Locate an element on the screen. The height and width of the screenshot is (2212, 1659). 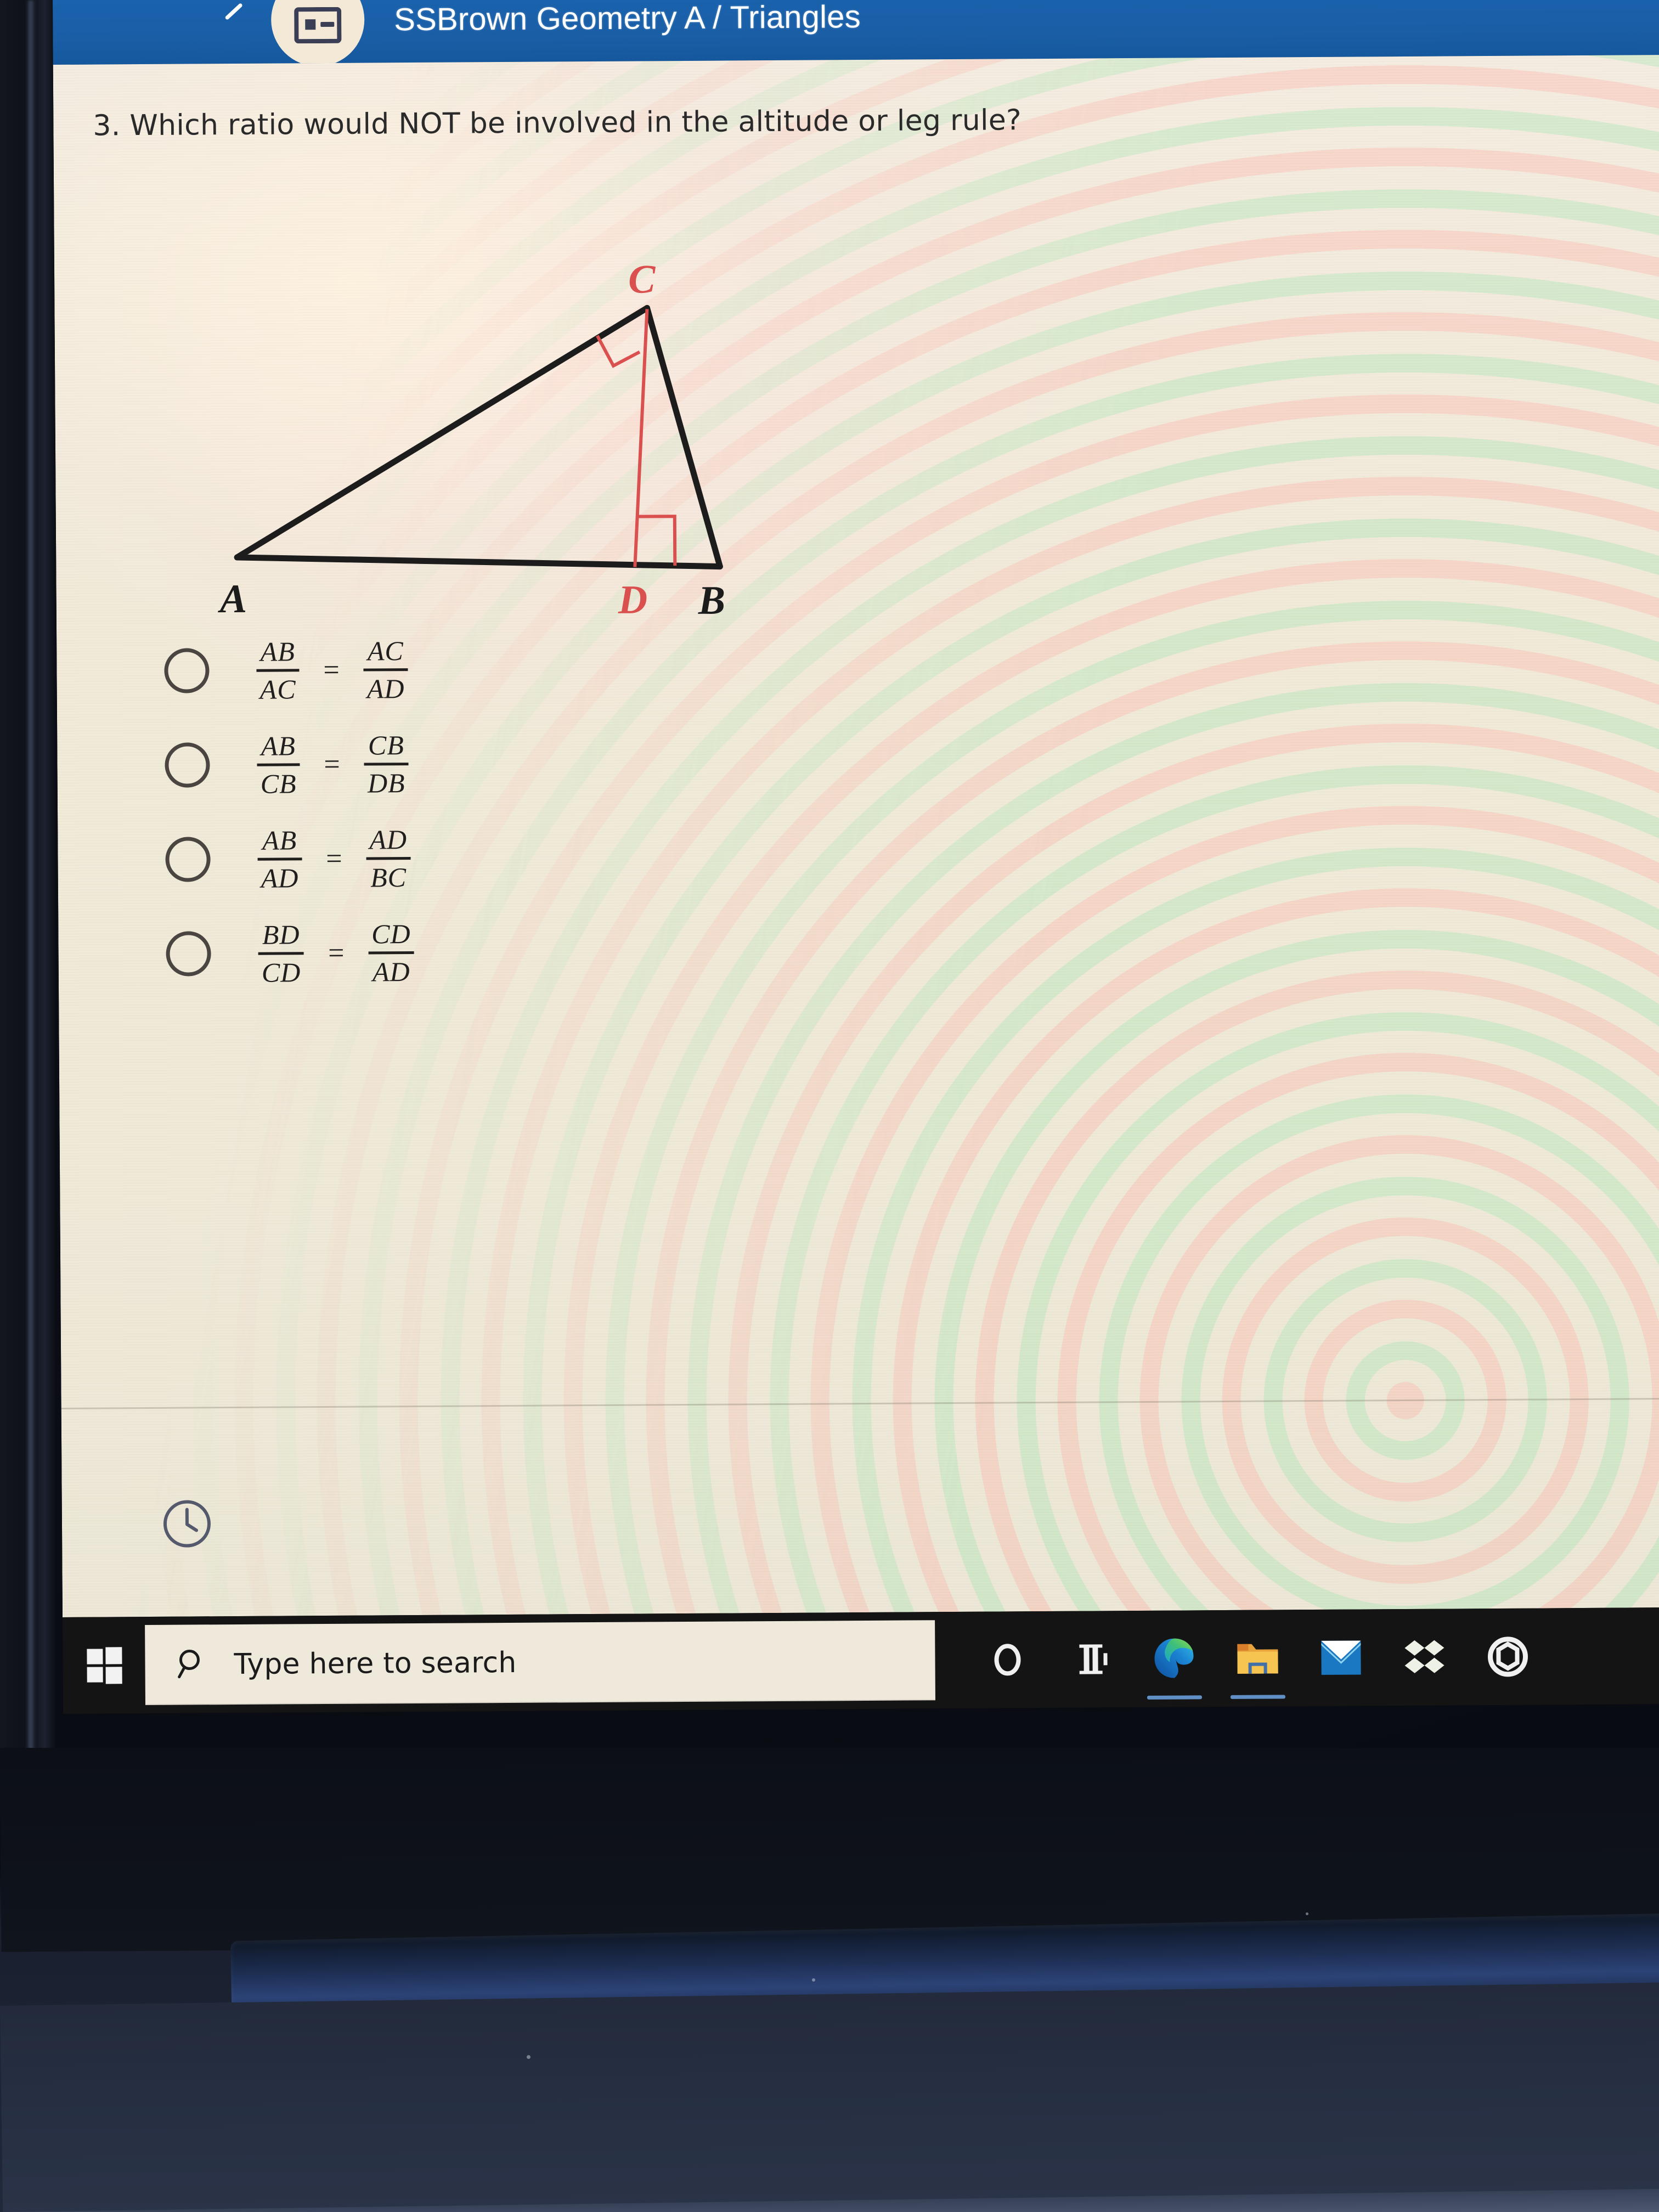
fraction-right-4: CD AD is located at coordinates (391, 952).